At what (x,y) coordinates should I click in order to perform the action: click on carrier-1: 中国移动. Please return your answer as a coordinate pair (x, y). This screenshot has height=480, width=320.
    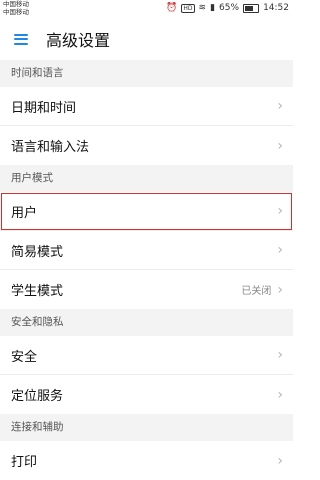
    Looking at the image, I should click on (16, 4).